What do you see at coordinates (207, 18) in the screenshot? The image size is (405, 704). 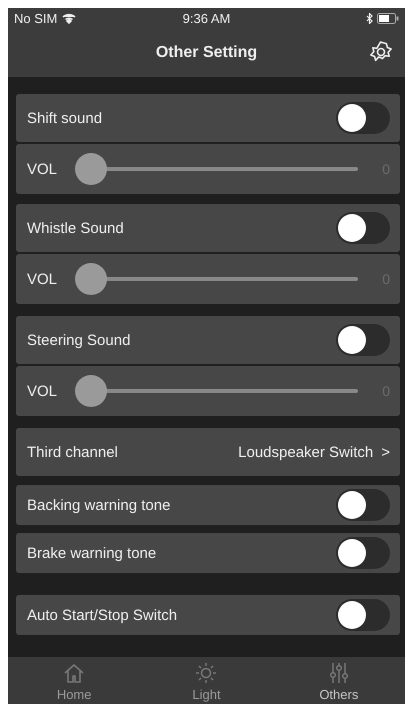 I see `status-time: 9:36 AM` at bounding box center [207, 18].